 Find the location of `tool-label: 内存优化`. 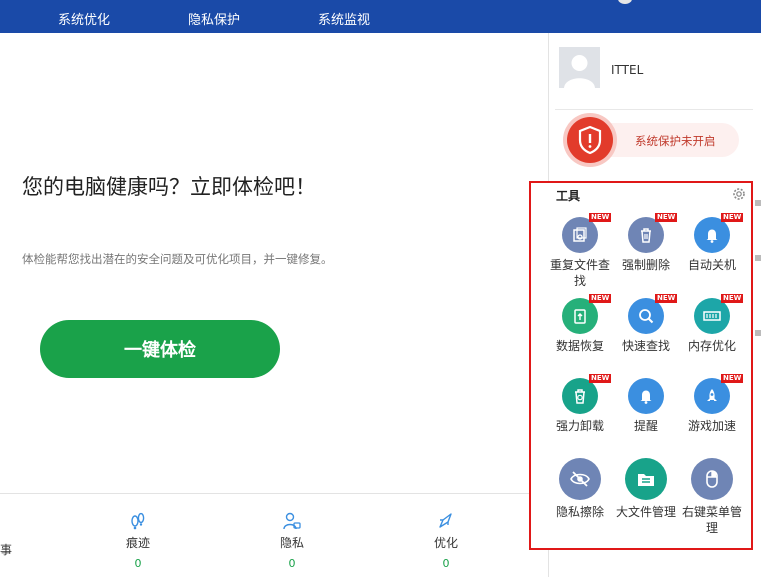

tool-label: 内存优化 is located at coordinates (711, 346).